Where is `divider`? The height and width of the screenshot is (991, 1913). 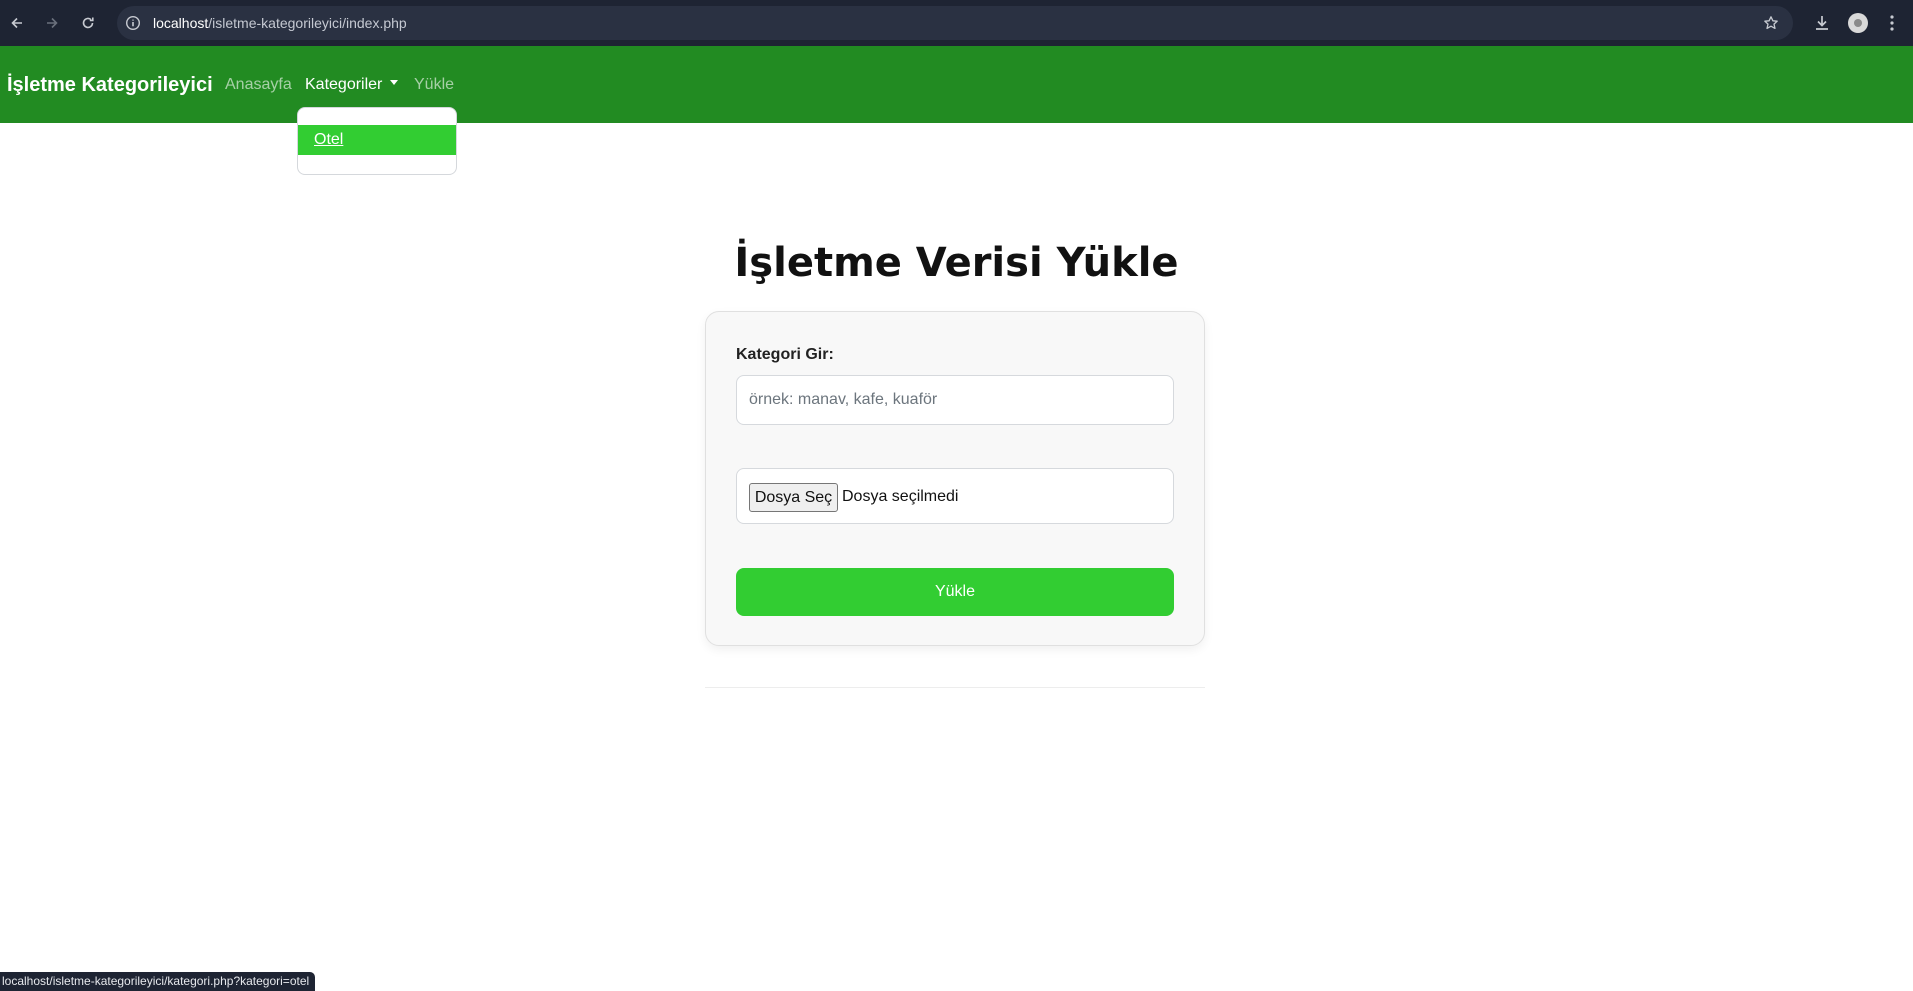
divider is located at coordinates (955, 687).